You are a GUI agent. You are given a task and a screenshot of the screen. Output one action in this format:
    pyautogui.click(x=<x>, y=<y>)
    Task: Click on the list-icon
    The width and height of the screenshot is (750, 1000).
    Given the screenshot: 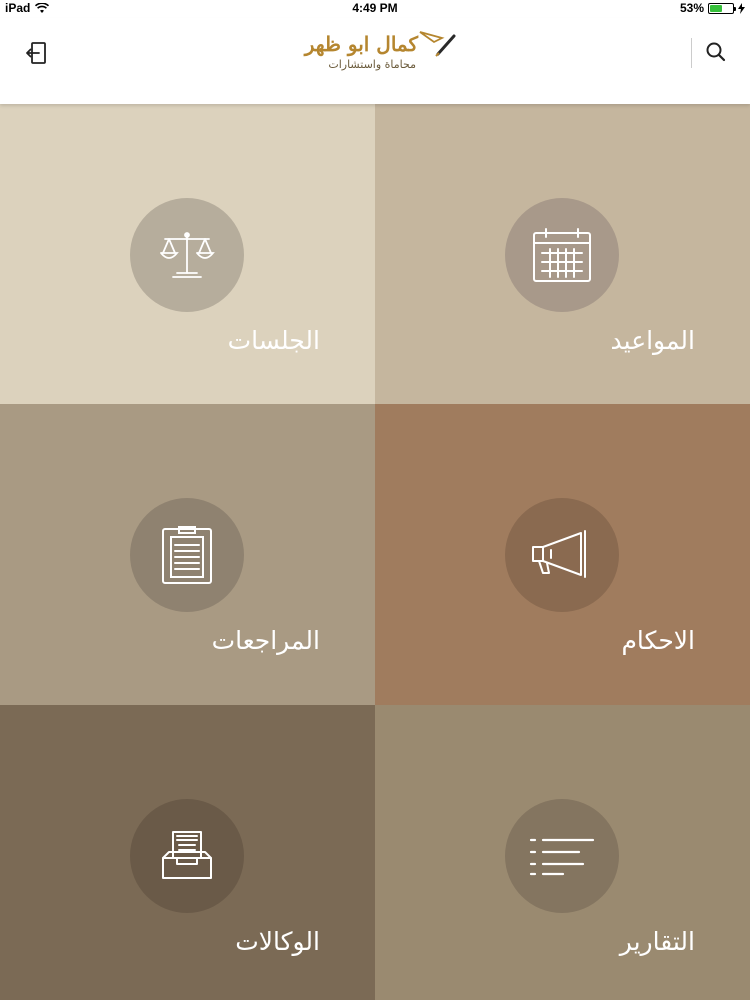 What is the action you would take?
    pyautogui.click(x=562, y=857)
    